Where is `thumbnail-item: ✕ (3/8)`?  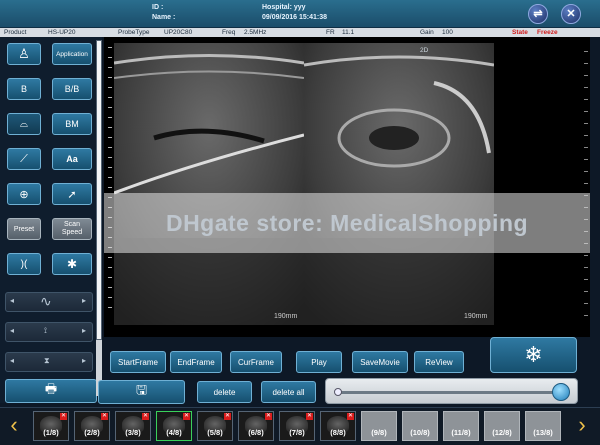 thumbnail-item: ✕ (3/8) is located at coordinates (133, 426).